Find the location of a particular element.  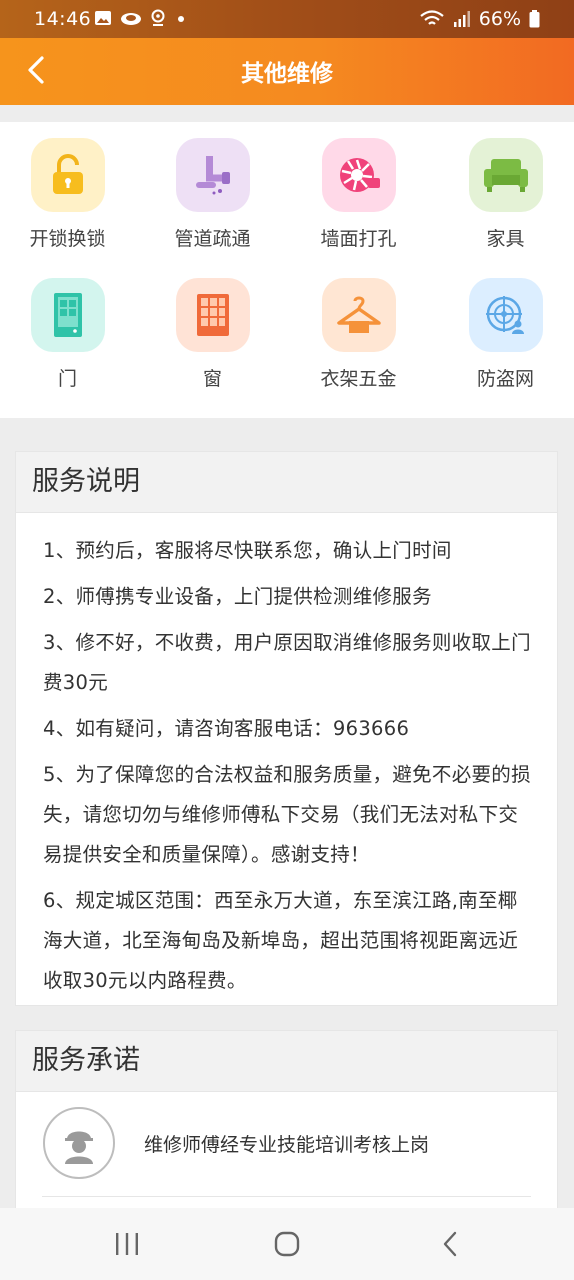

description-item: 2、师傅携专业设备，上门提供检测维修服务 is located at coordinates (237, 596).